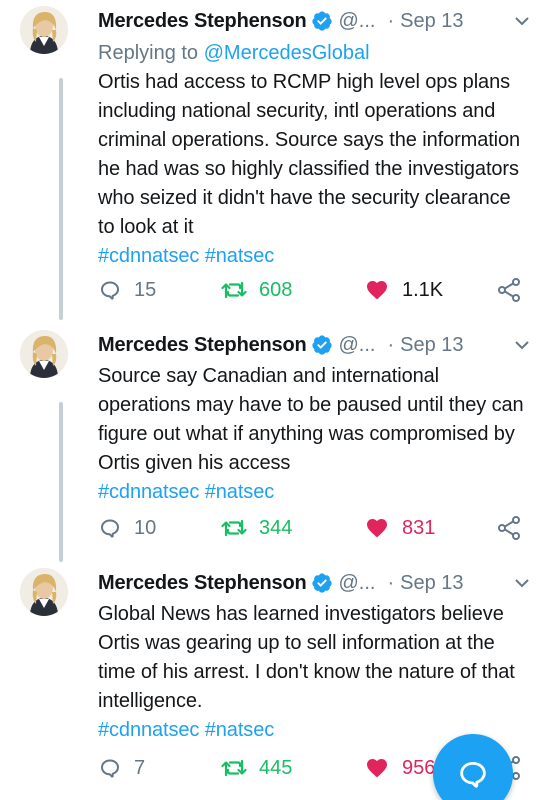  Describe the element at coordinates (151, 53) in the screenshot. I see `replying-to-label: Replying to` at that location.